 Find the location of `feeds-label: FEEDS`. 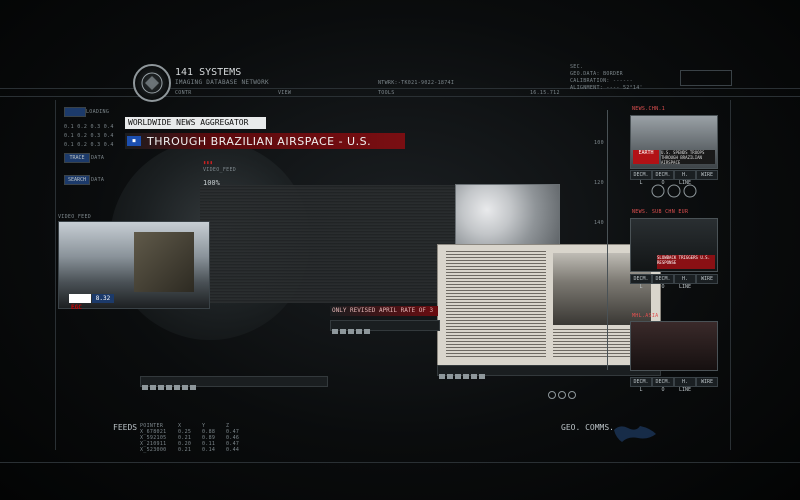

feeds-label: FEEDS is located at coordinates (125, 427).